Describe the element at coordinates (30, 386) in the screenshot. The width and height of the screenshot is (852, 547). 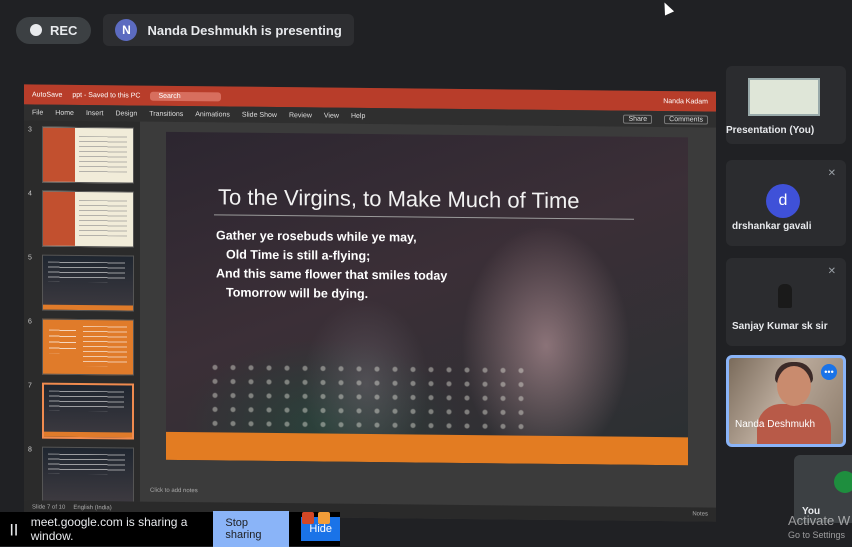
I see `thumb-number: 7` at that location.